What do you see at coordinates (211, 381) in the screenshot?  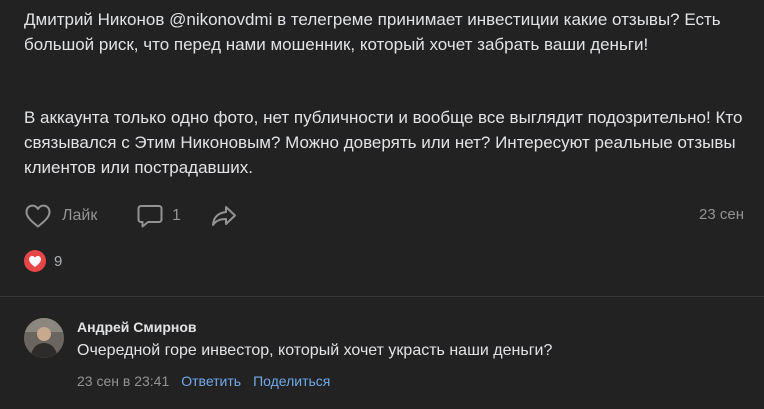 I see `reply-link: Ответить` at bounding box center [211, 381].